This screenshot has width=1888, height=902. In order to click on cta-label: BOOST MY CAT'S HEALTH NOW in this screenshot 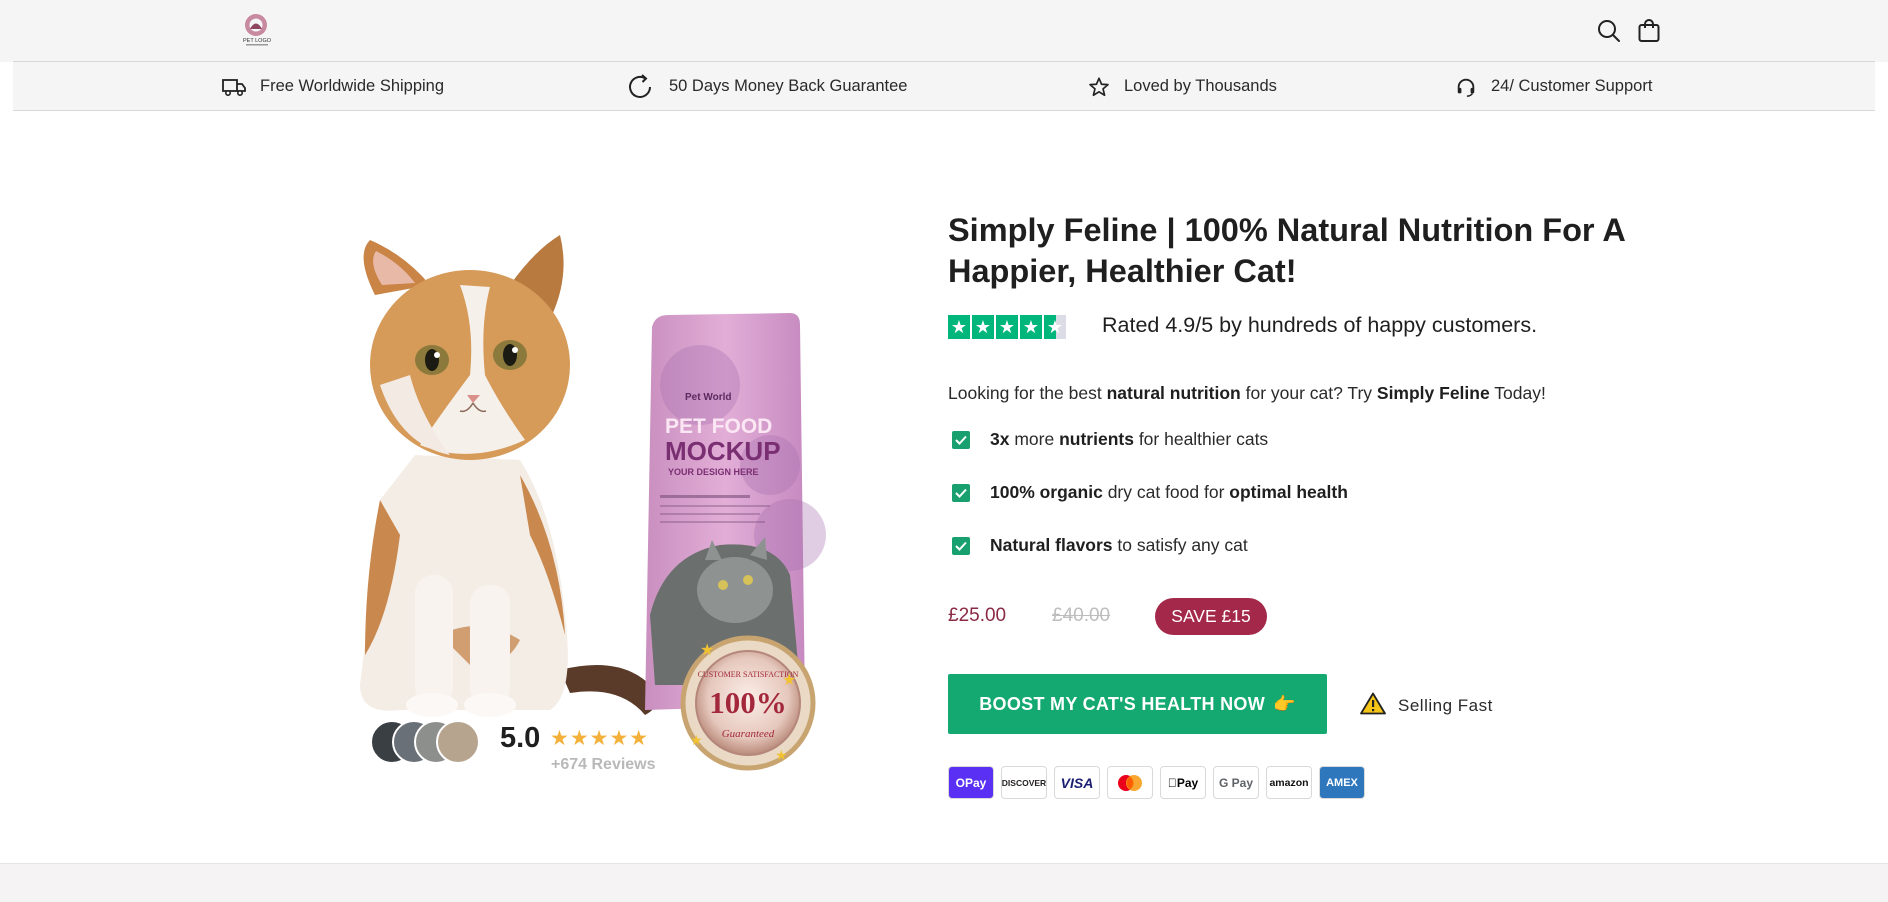, I will do `click(1122, 703)`.